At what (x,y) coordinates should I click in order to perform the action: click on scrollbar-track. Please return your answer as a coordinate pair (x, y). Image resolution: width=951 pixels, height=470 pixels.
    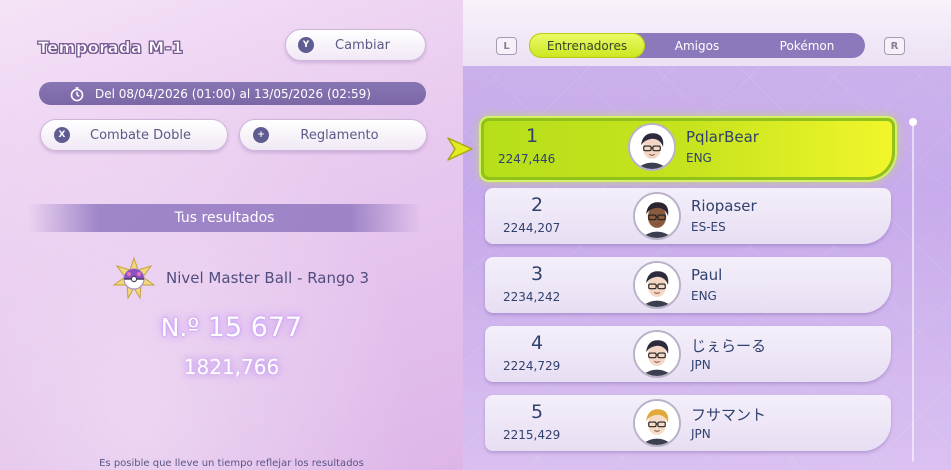
    Looking at the image, I should click on (913, 292).